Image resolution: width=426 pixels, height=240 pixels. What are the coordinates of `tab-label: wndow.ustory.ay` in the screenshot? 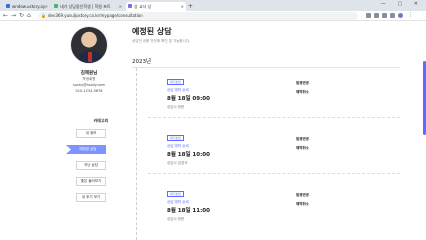 It's located at (29, 6).